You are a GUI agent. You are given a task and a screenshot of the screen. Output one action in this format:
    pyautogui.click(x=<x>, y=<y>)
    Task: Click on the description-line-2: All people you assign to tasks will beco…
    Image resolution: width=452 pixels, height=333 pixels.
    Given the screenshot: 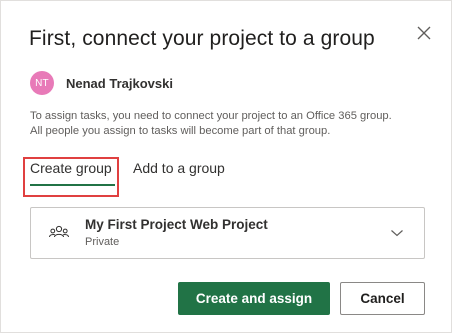 What is the action you would take?
    pyautogui.click(x=180, y=131)
    